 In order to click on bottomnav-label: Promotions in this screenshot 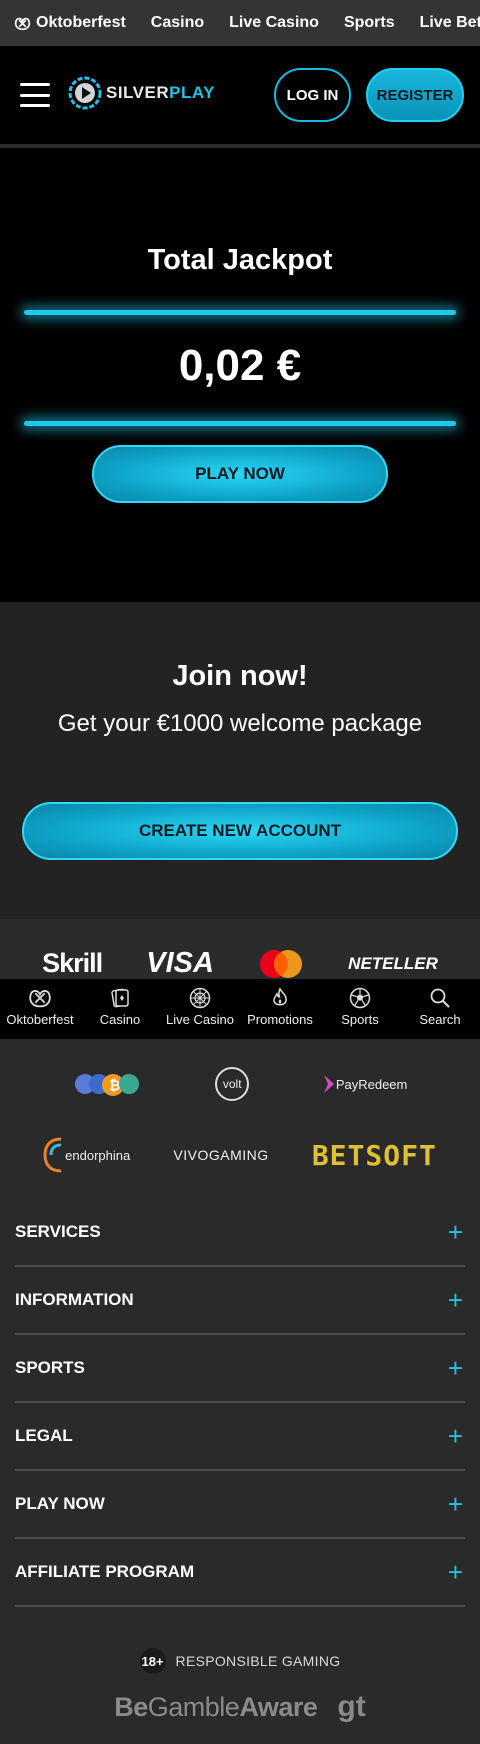, I will do `click(280, 1019)`.